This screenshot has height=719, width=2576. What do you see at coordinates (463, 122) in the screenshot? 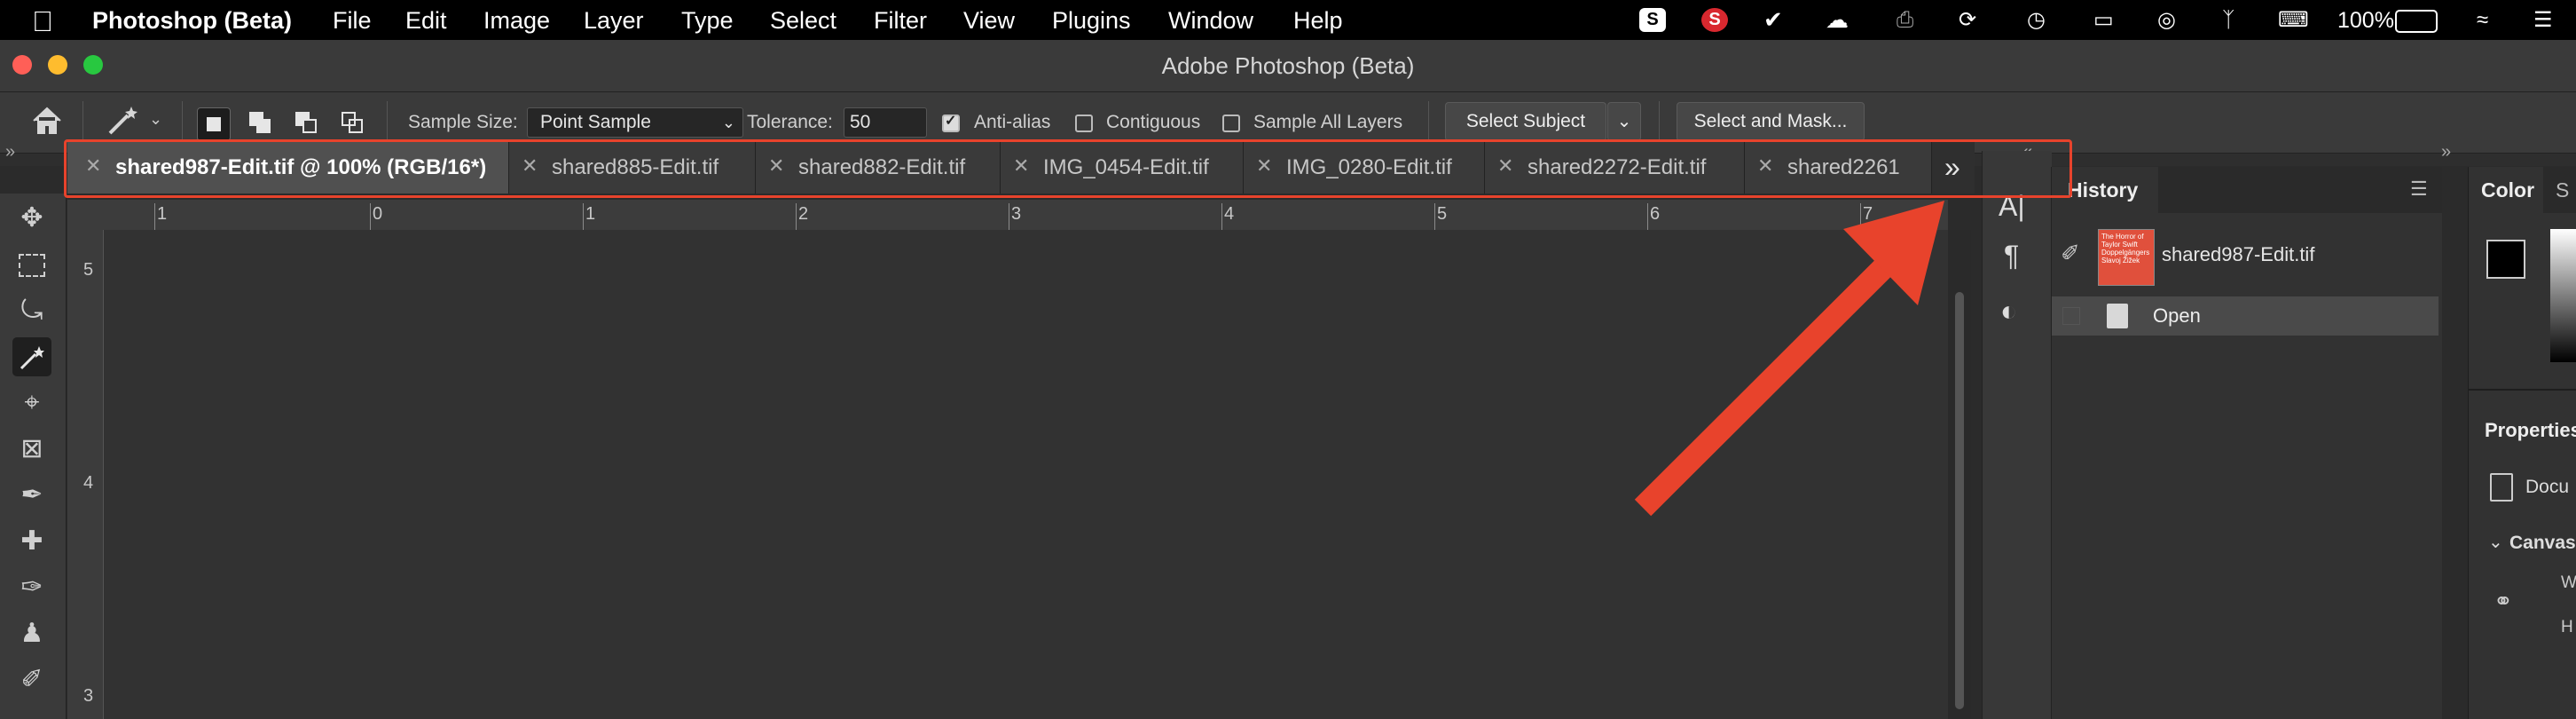
I see `sample-size-label: Sample Size:` at bounding box center [463, 122].